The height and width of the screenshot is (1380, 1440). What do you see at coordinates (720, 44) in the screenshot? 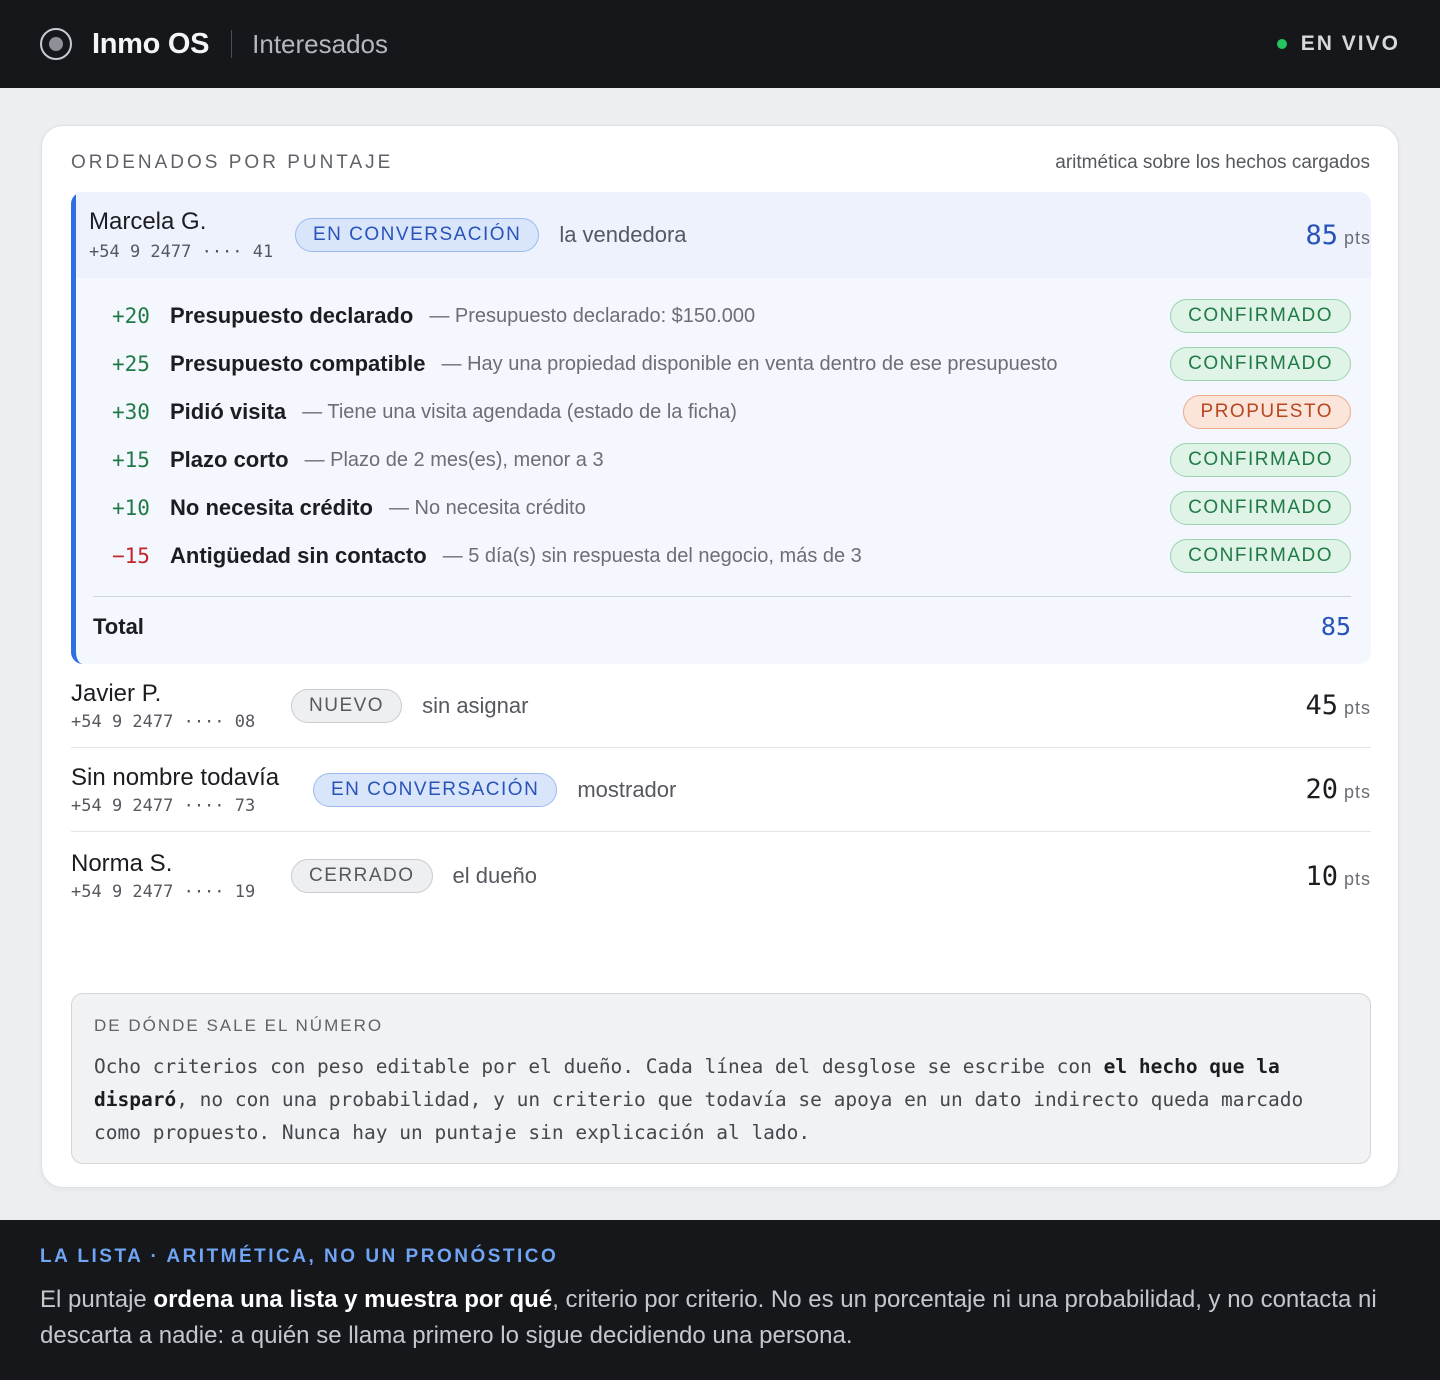
I see `top-bar: Inmo OS Interesados EN VIVO` at bounding box center [720, 44].